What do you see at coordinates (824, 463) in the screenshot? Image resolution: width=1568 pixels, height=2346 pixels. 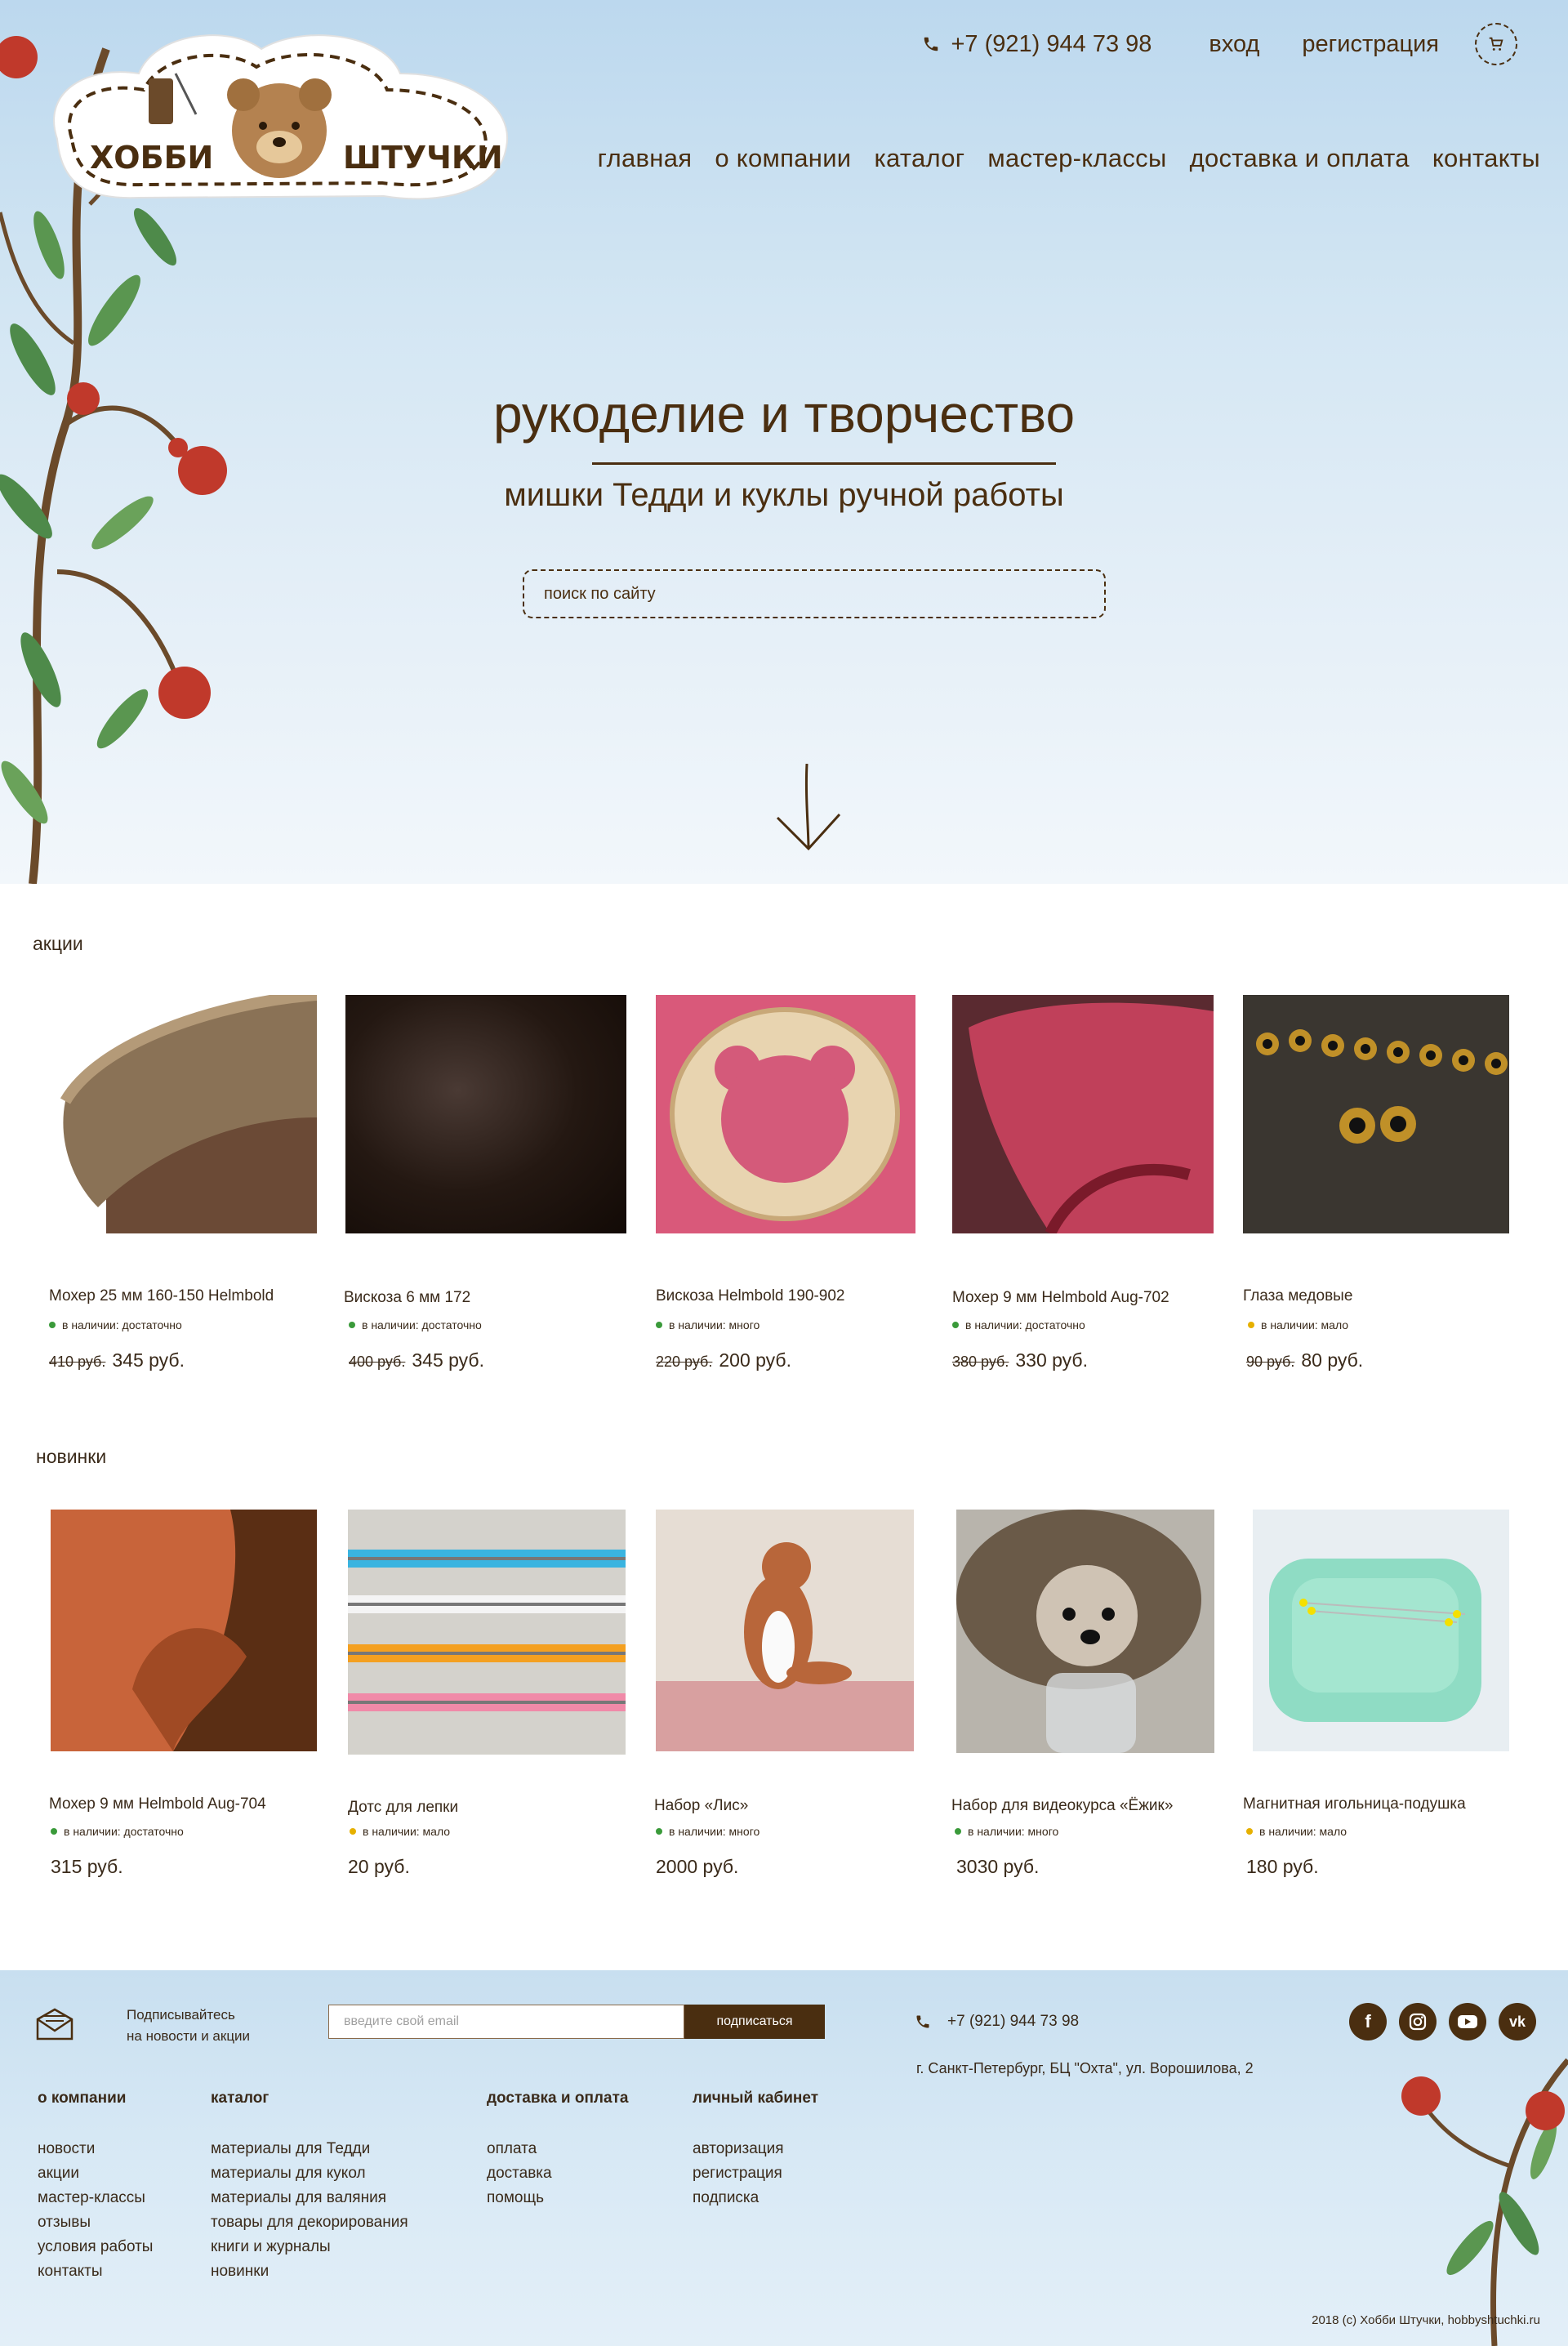 I see `hero-divider` at bounding box center [824, 463].